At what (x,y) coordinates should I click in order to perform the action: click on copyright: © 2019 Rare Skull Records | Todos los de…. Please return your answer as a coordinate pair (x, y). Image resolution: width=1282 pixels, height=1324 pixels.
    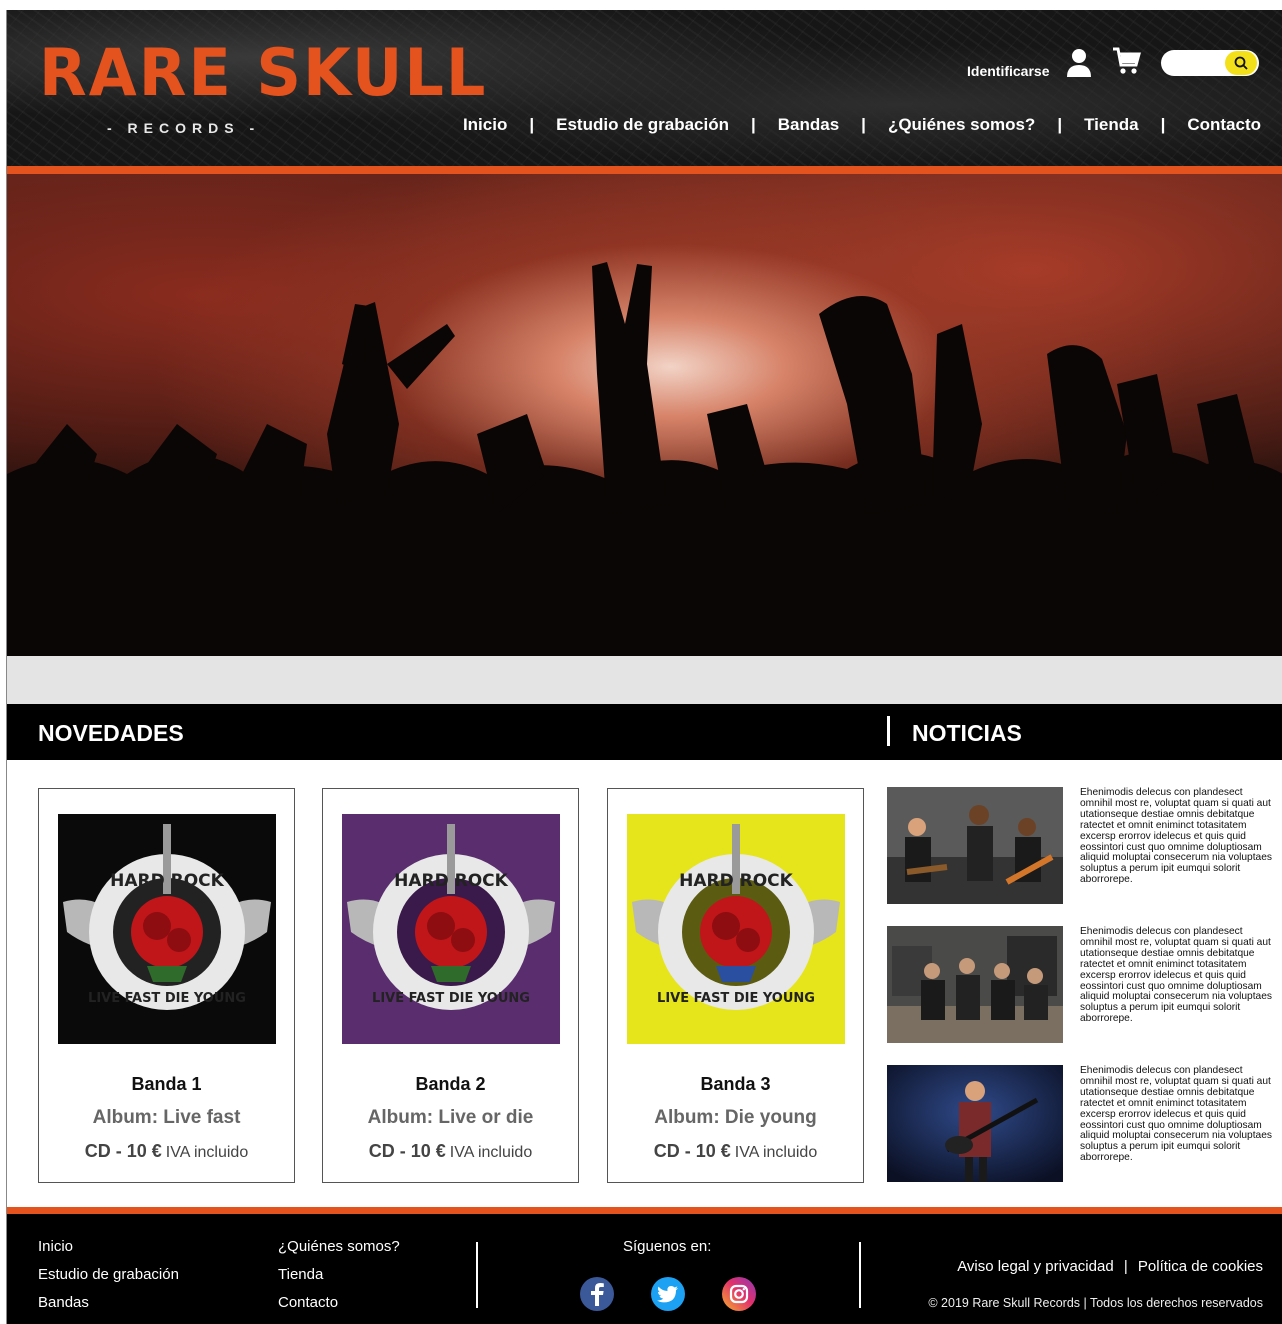
    Looking at the image, I should click on (1095, 1303).